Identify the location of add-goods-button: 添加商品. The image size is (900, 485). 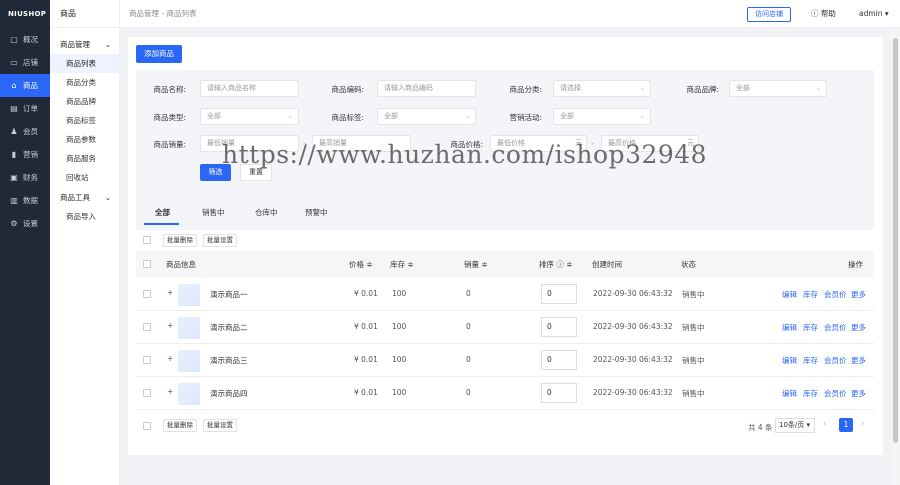
(159, 54).